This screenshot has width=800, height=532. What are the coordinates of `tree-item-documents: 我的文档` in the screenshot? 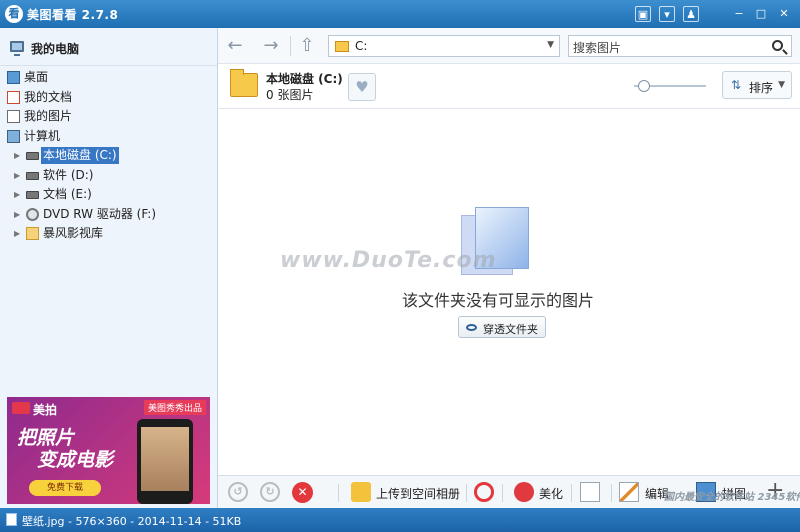 It's located at (109, 98).